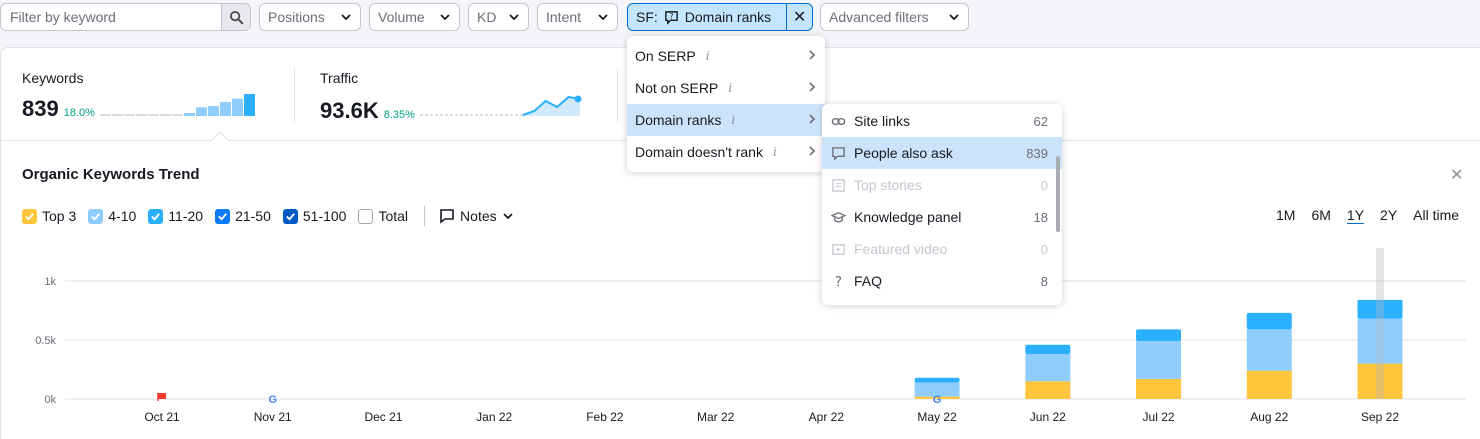  I want to click on y-tick-label: 0k, so click(50, 400).